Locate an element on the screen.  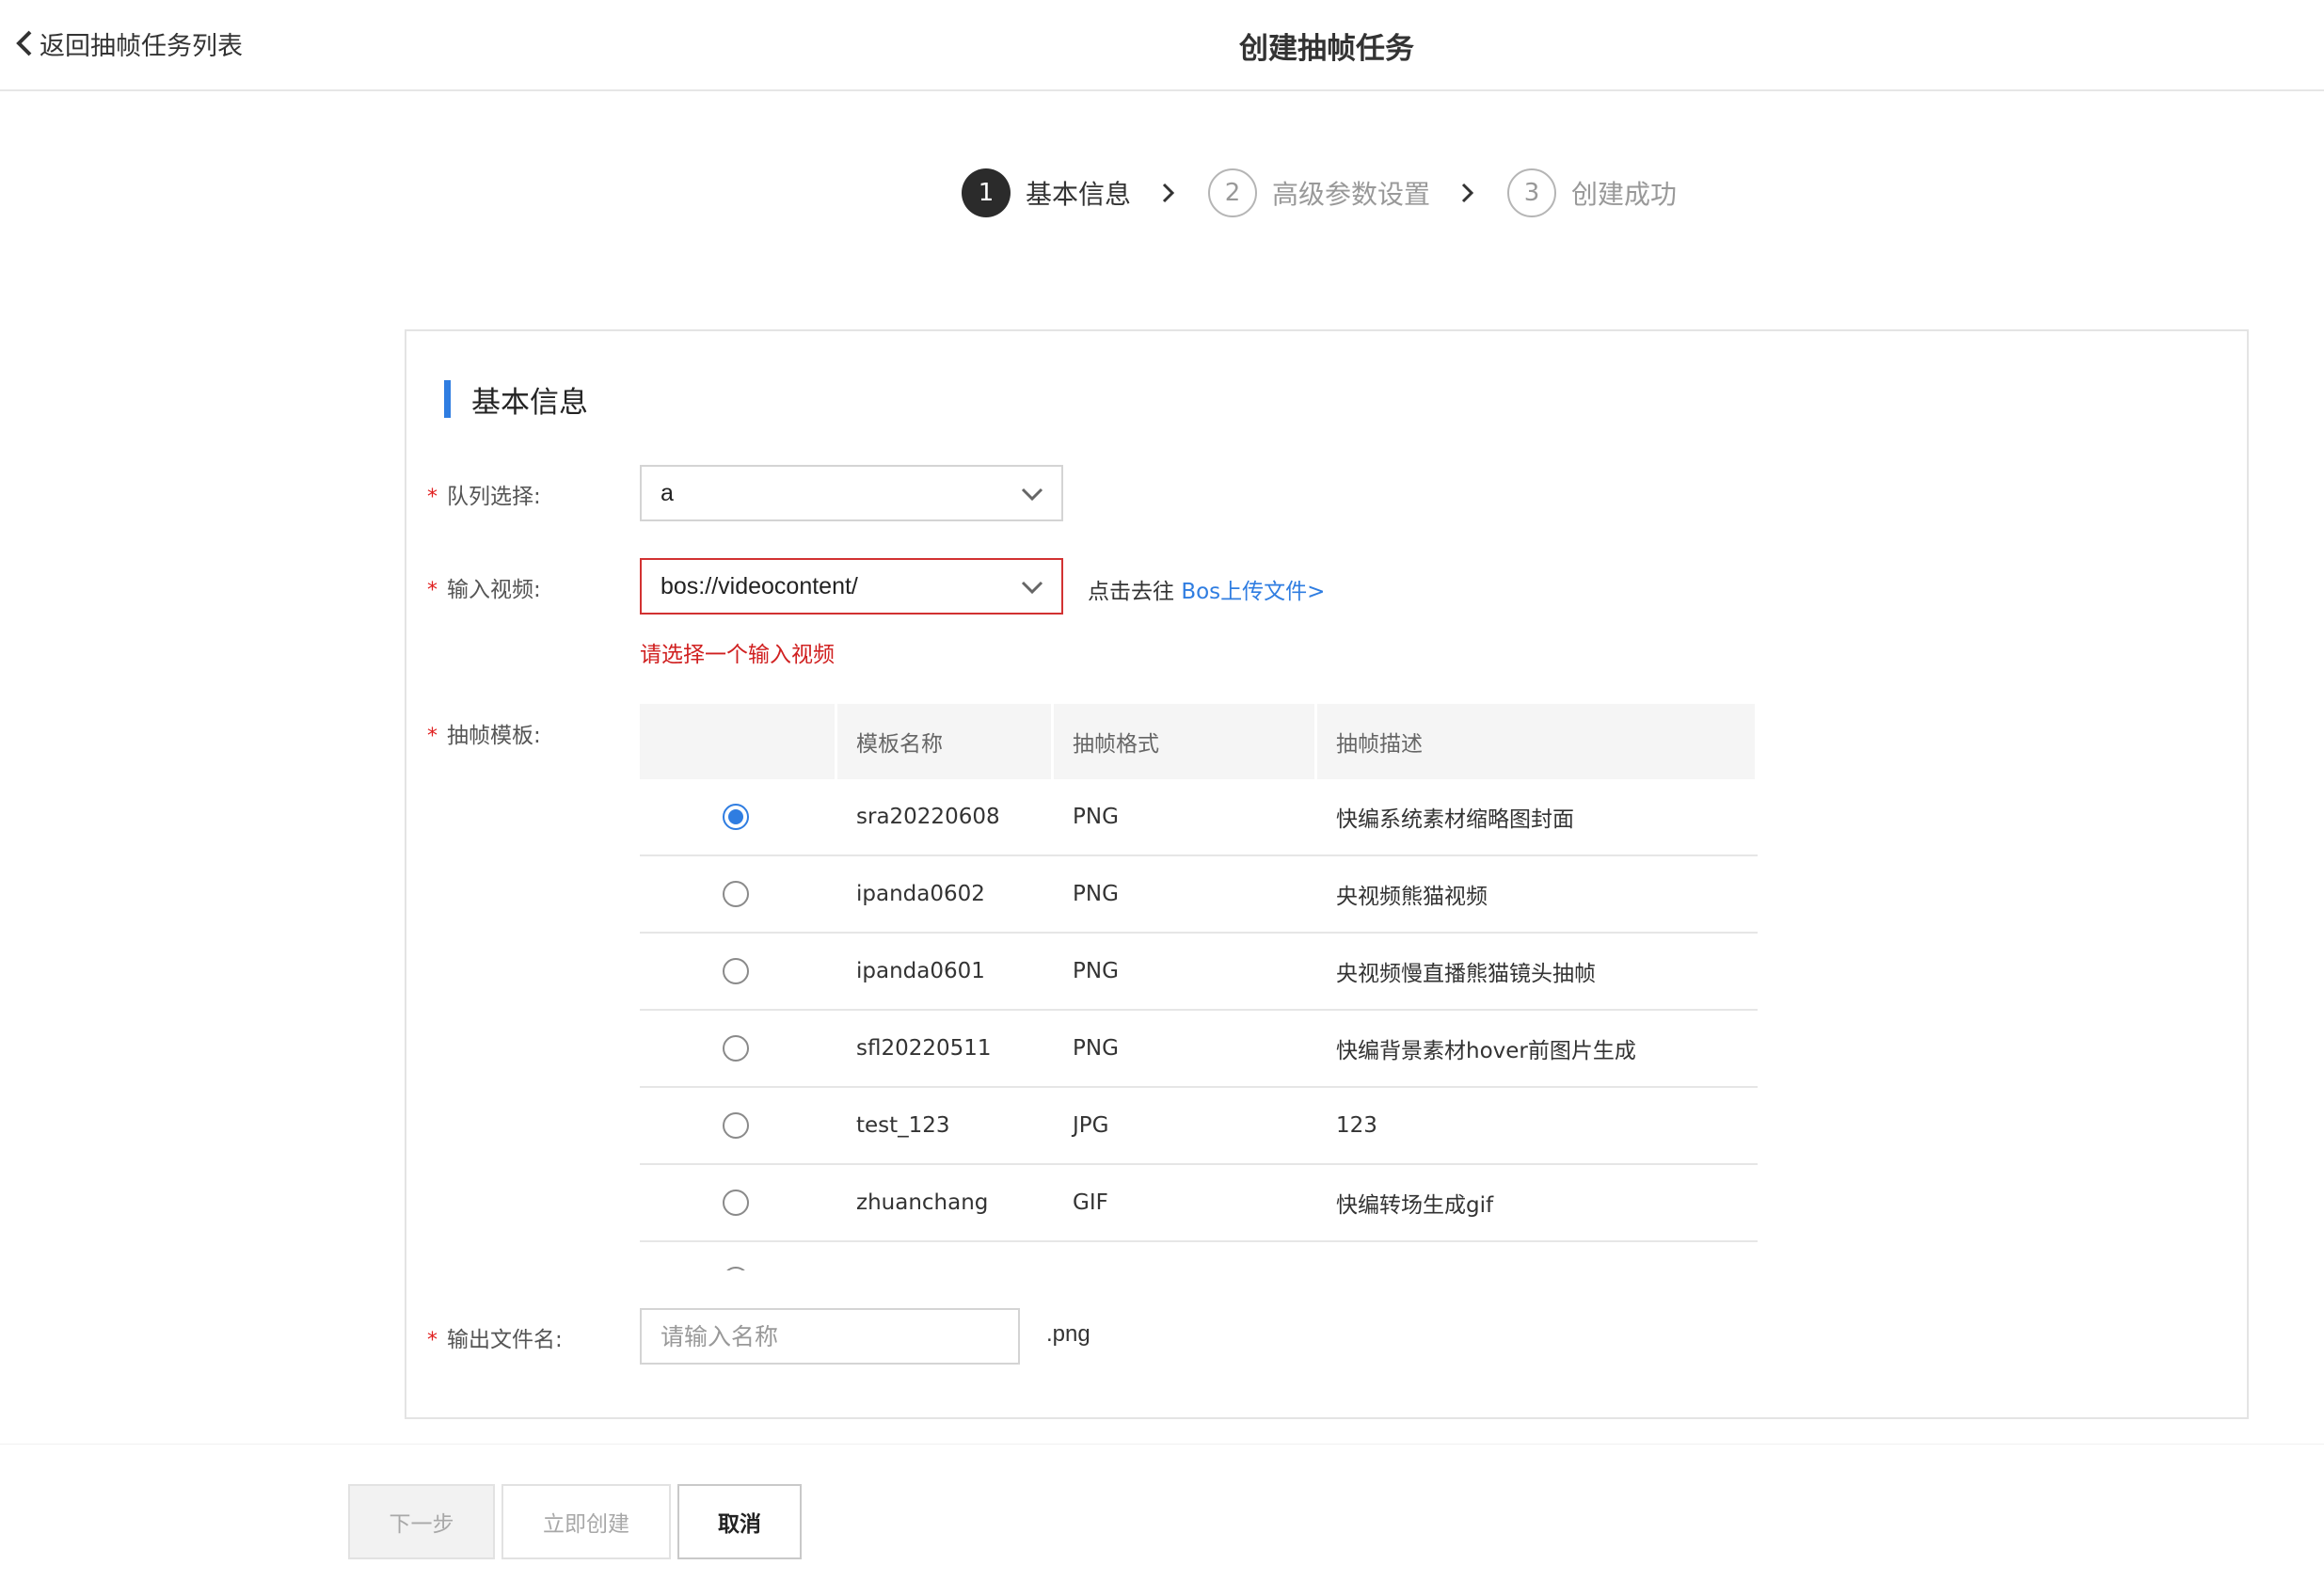
template-format: GIF is located at coordinates (1090, 1202).